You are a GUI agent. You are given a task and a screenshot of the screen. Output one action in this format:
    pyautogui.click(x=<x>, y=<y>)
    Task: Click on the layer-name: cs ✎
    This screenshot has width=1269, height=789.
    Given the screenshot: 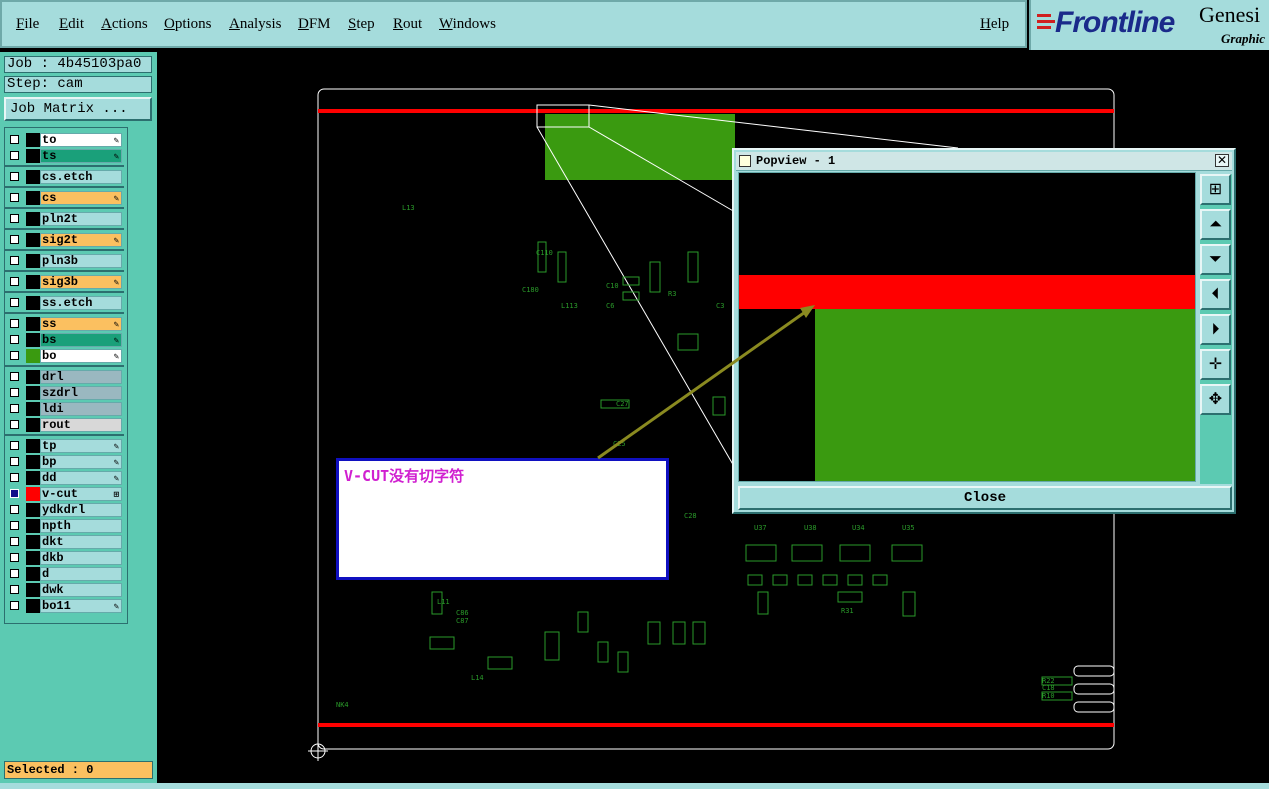 What is the action you would take?
    pyautogui.click(x=81, y=198)
    